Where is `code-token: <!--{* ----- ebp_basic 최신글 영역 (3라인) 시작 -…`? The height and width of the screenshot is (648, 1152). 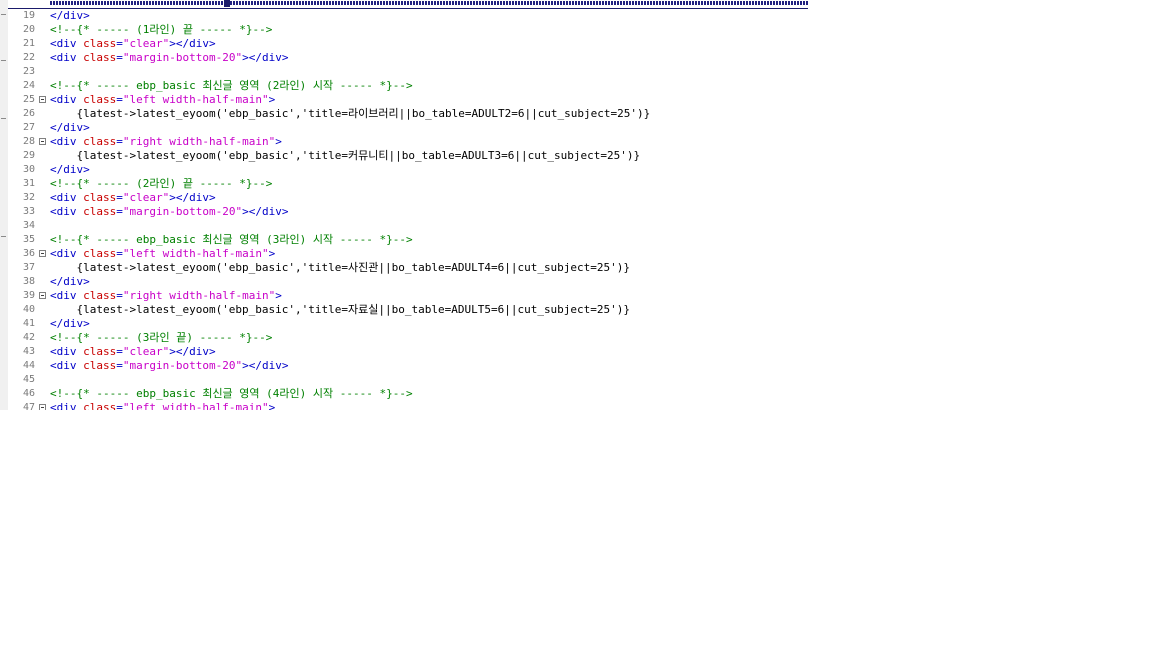 code-token: <!--{* ----- ebp_basic 최신글 영역 (3라인) 시작 -… is located at coordinates (231, 239).